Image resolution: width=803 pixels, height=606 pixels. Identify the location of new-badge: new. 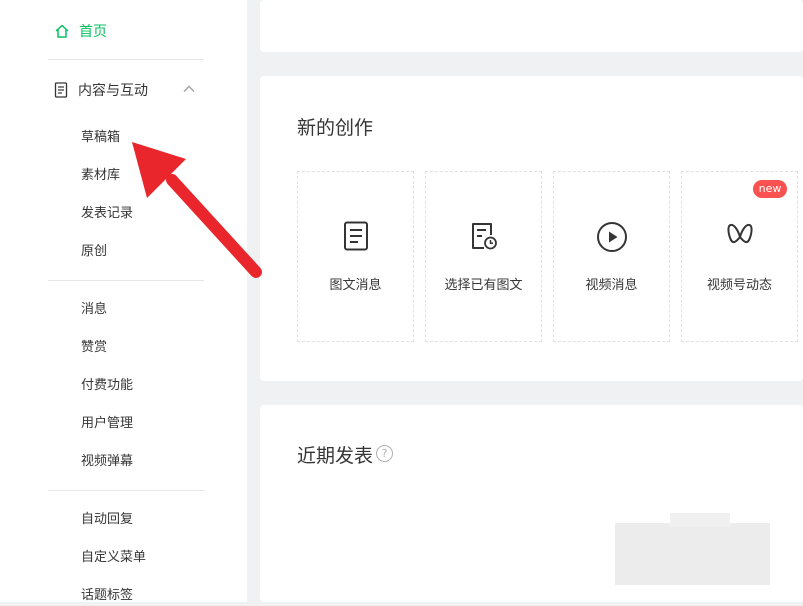
(770, 189).